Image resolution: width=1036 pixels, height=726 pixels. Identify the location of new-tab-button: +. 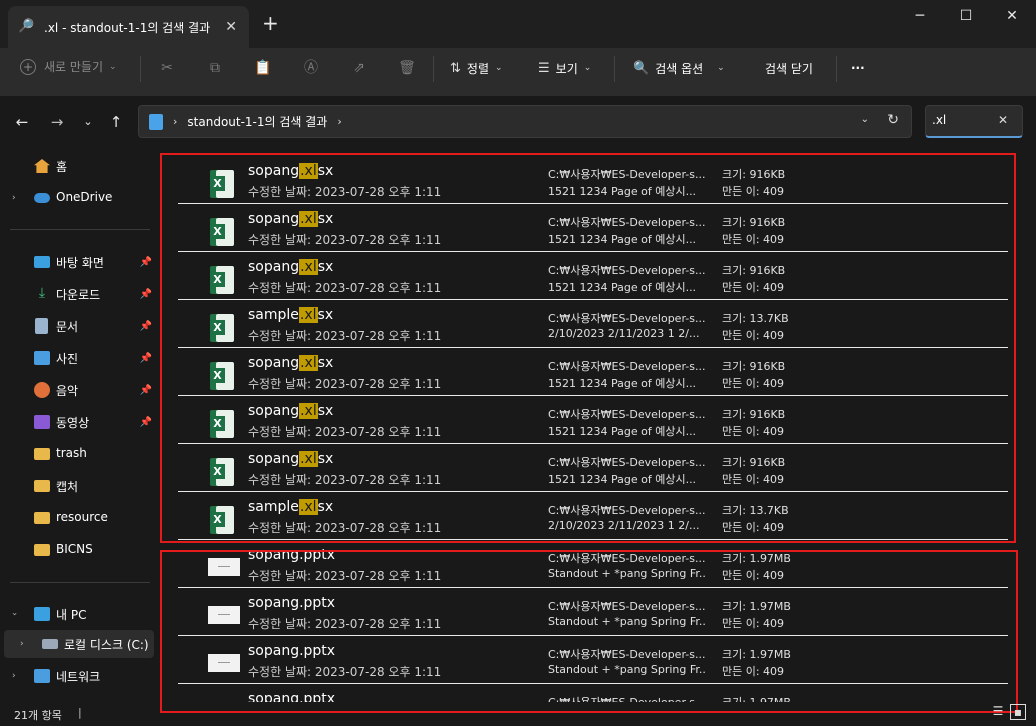
(270, 23).